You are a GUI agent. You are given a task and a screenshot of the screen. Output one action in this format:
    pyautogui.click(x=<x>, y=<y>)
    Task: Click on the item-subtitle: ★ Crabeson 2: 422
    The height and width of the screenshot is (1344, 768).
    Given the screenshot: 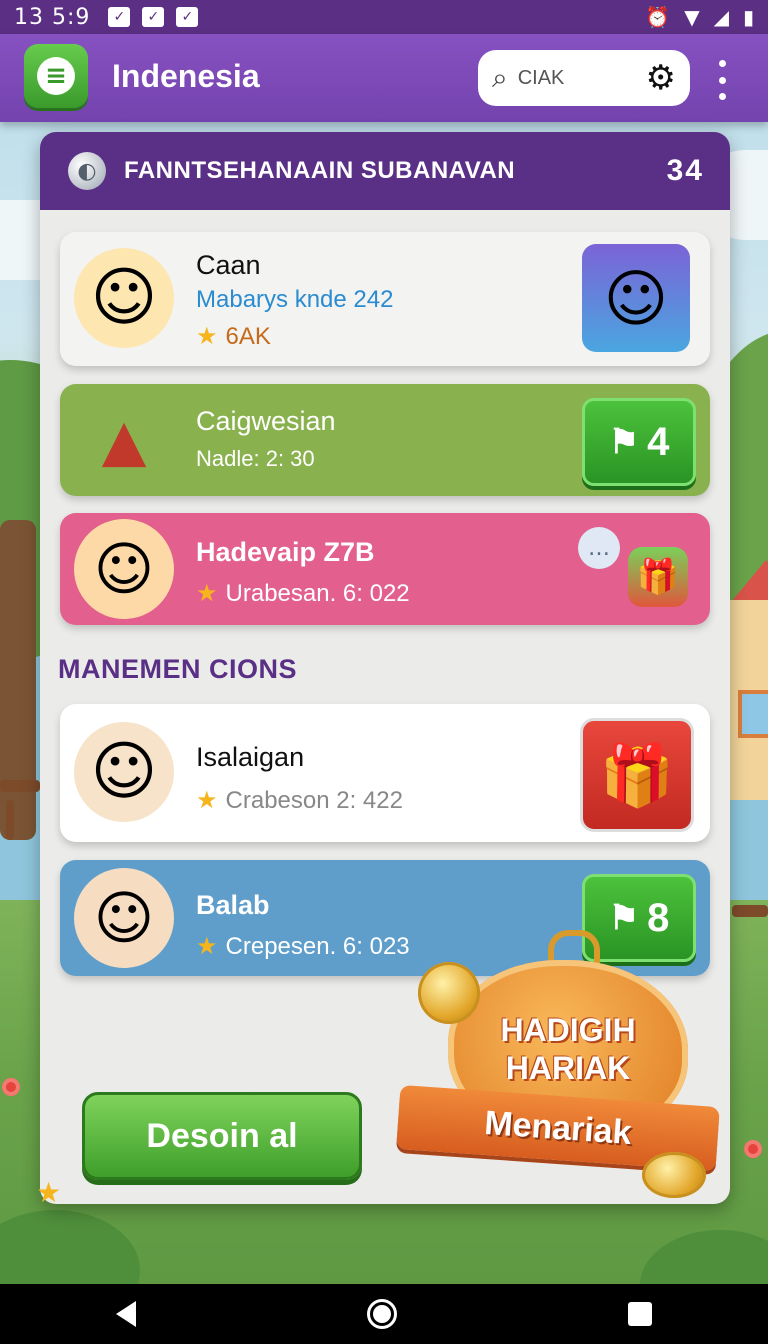 What is the action you would take?
    pyautogui.click(x=299, y=800)
    